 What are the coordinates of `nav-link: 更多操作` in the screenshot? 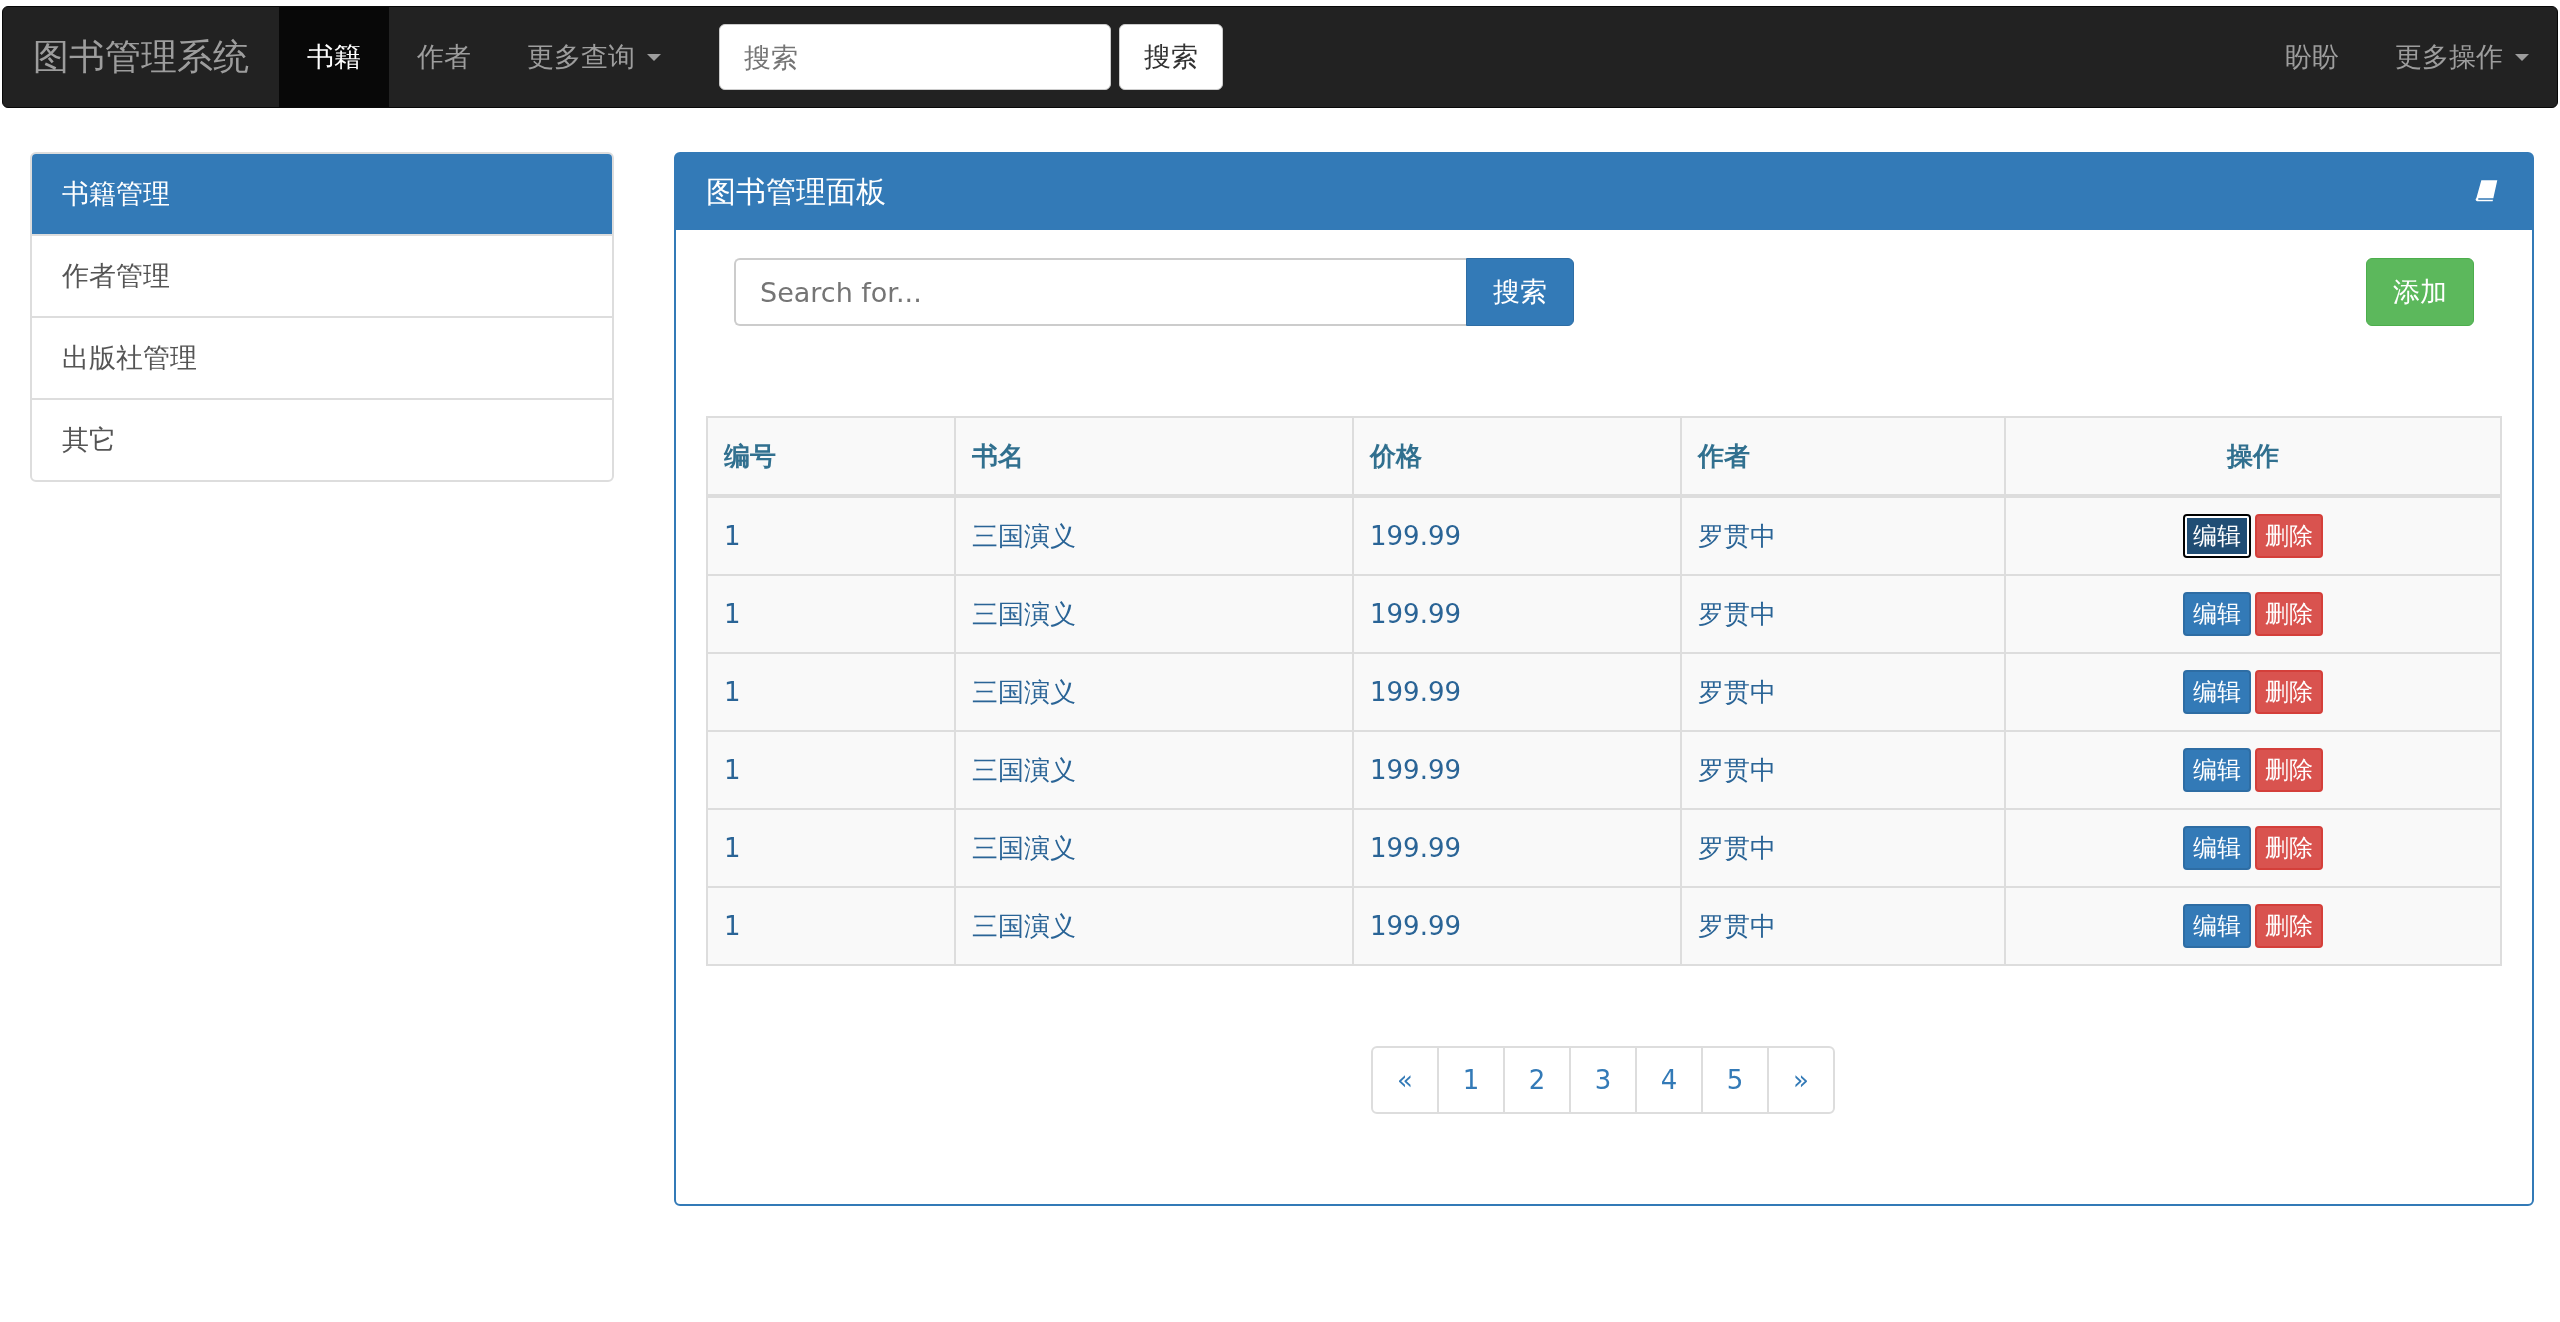 It's located at (2462, 57).